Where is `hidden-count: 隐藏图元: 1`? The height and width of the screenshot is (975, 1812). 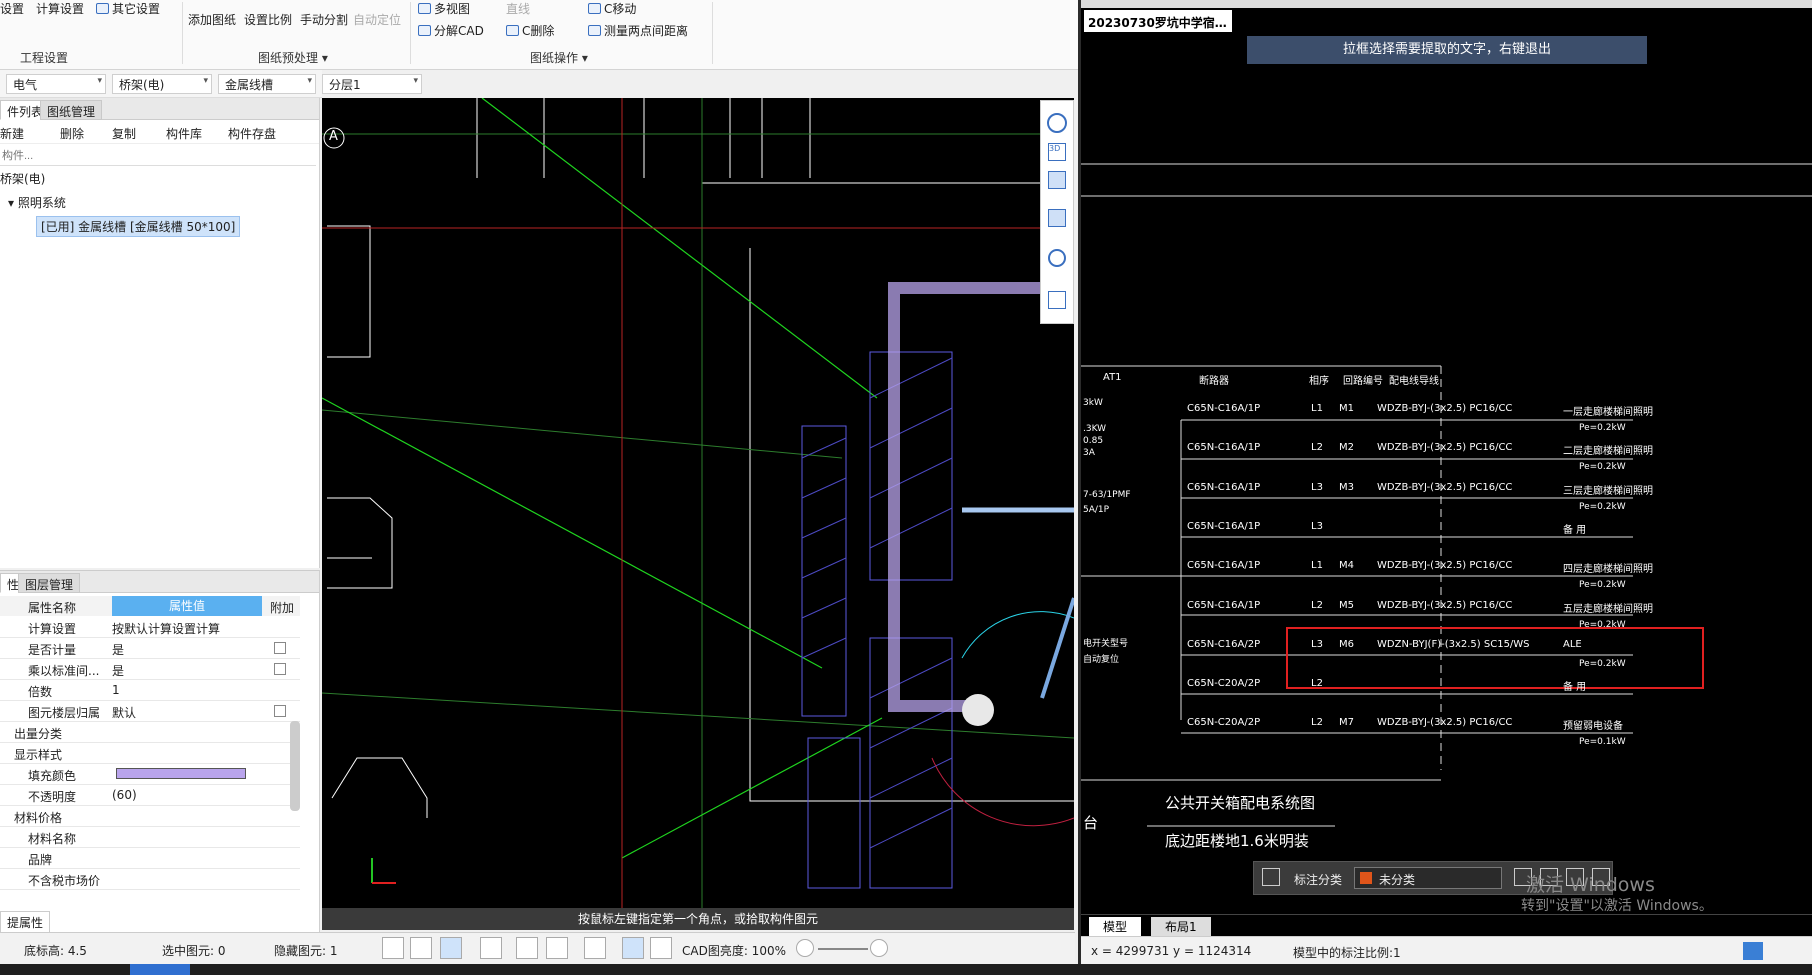 hidden-count: 隐藏图元: 1 is located at coordinates (306, 951).